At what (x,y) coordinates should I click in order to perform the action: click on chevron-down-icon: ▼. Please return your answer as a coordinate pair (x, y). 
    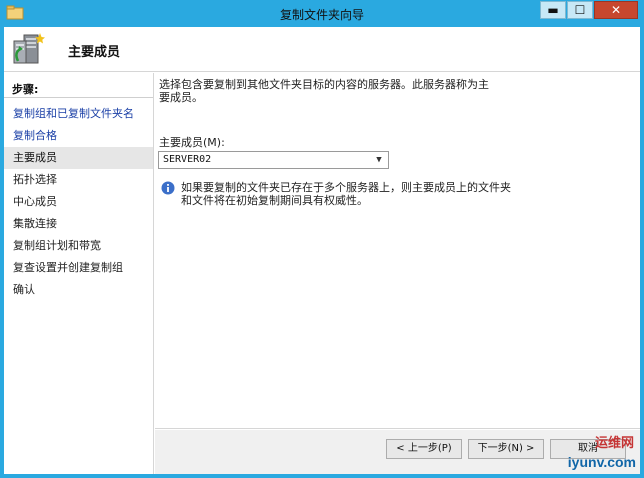
    Looking at the image, I should click on (379, 160).